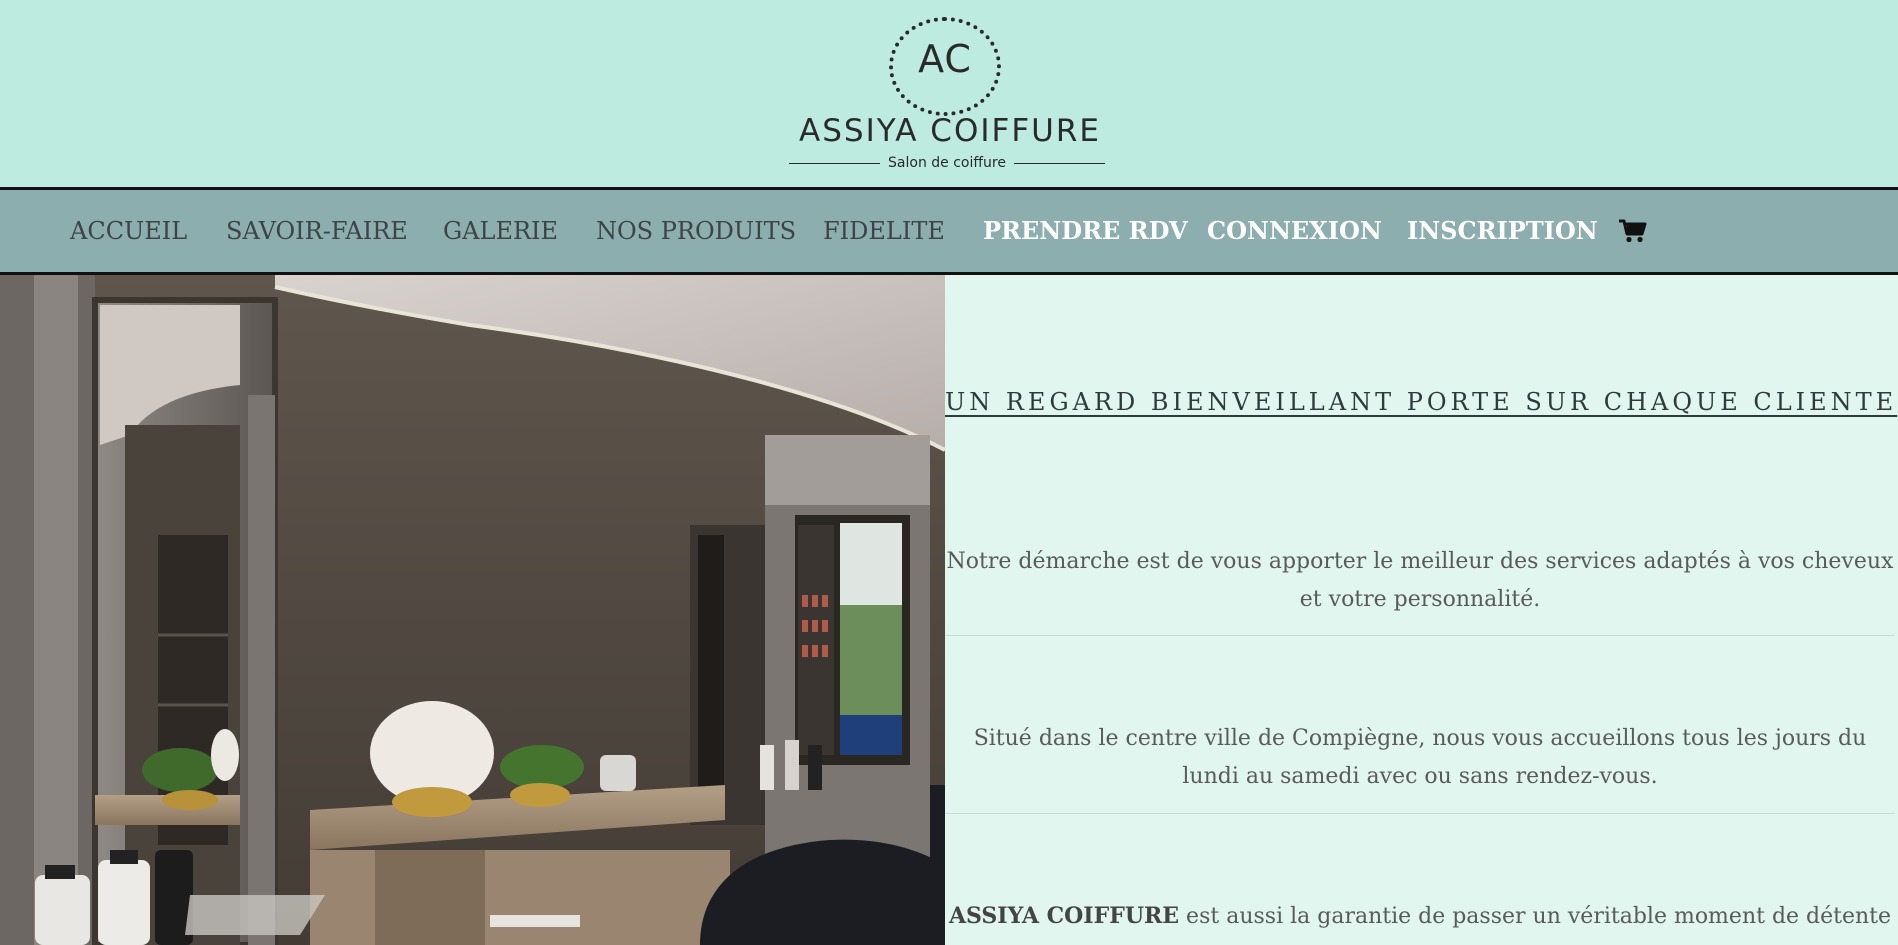 Image resolution: width=1898 pixels, height=945 pixels. What do you see at coordinates (945, 59) in the screenshot?
I see `logo-initials: AC` at bounding box center [945, 59].